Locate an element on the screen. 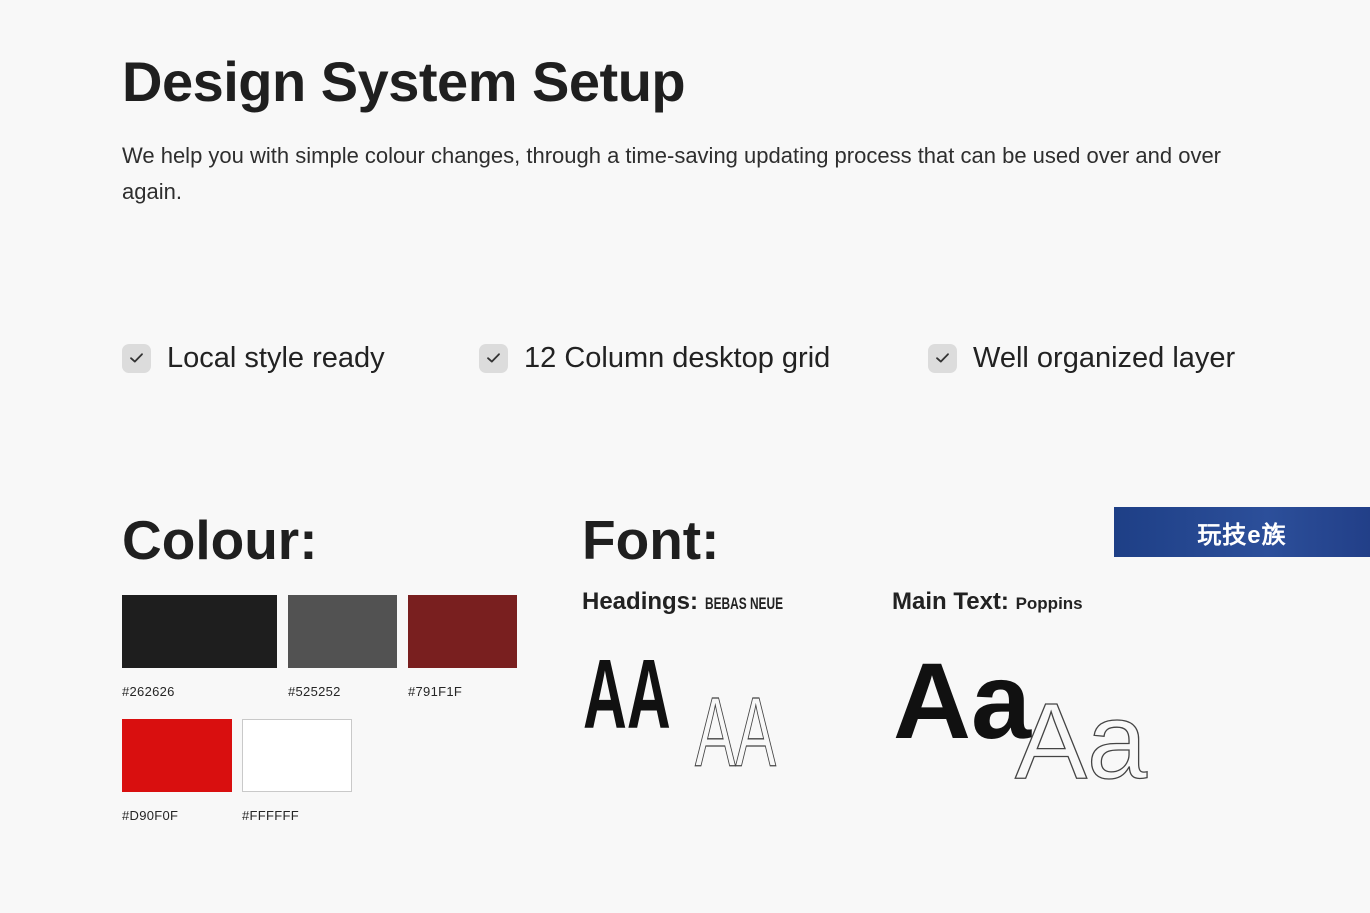  watermark-badge: 玩技e族 is located at coordinates (1242, 532).